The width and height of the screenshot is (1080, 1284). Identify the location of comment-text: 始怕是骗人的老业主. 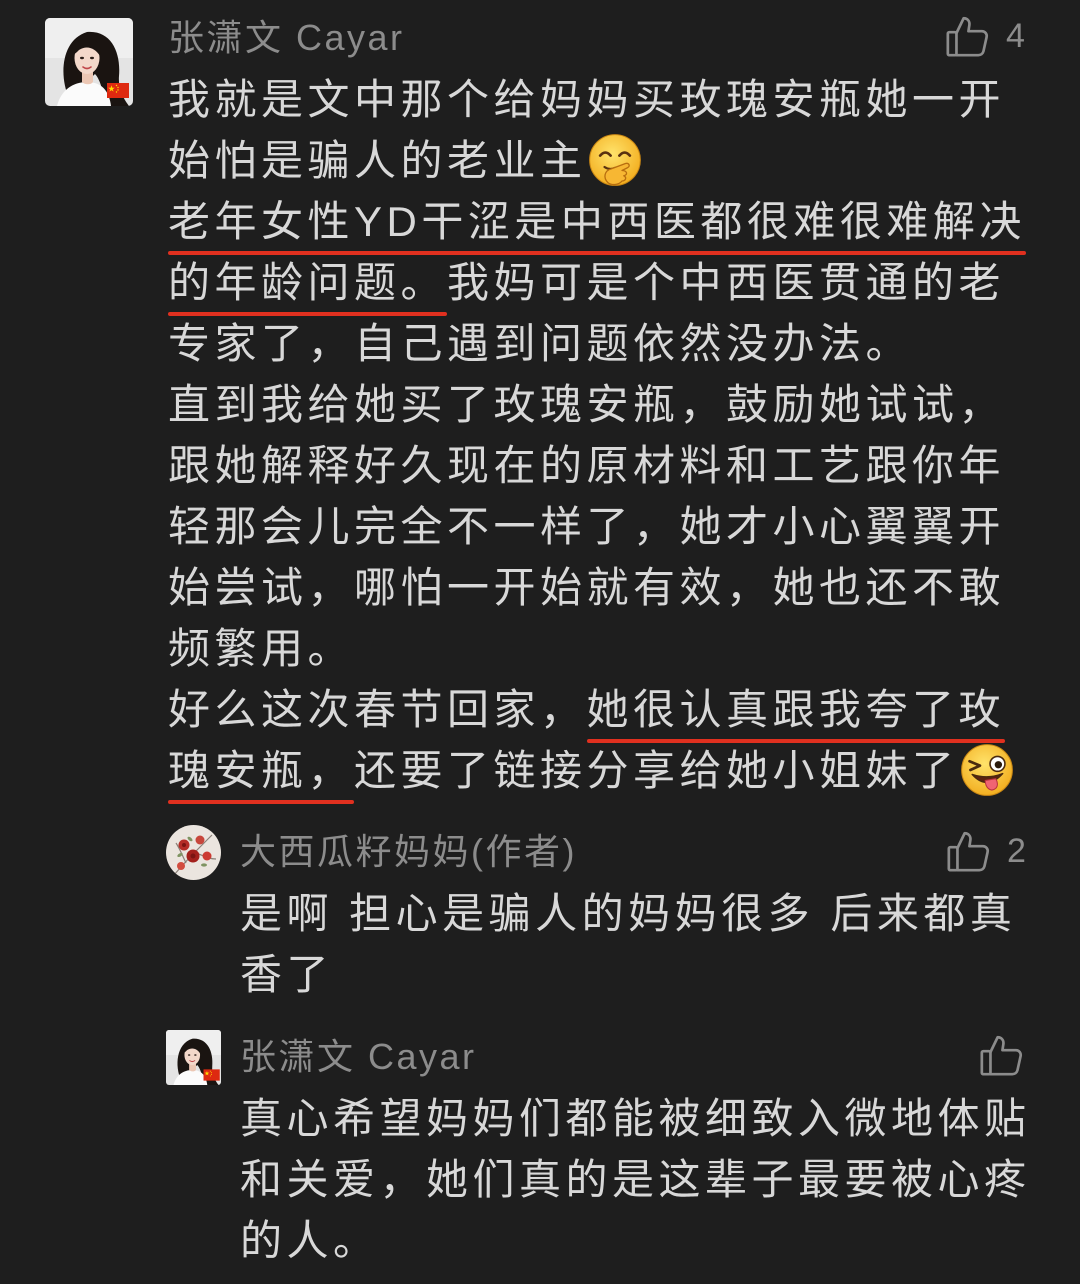
(377, 160).